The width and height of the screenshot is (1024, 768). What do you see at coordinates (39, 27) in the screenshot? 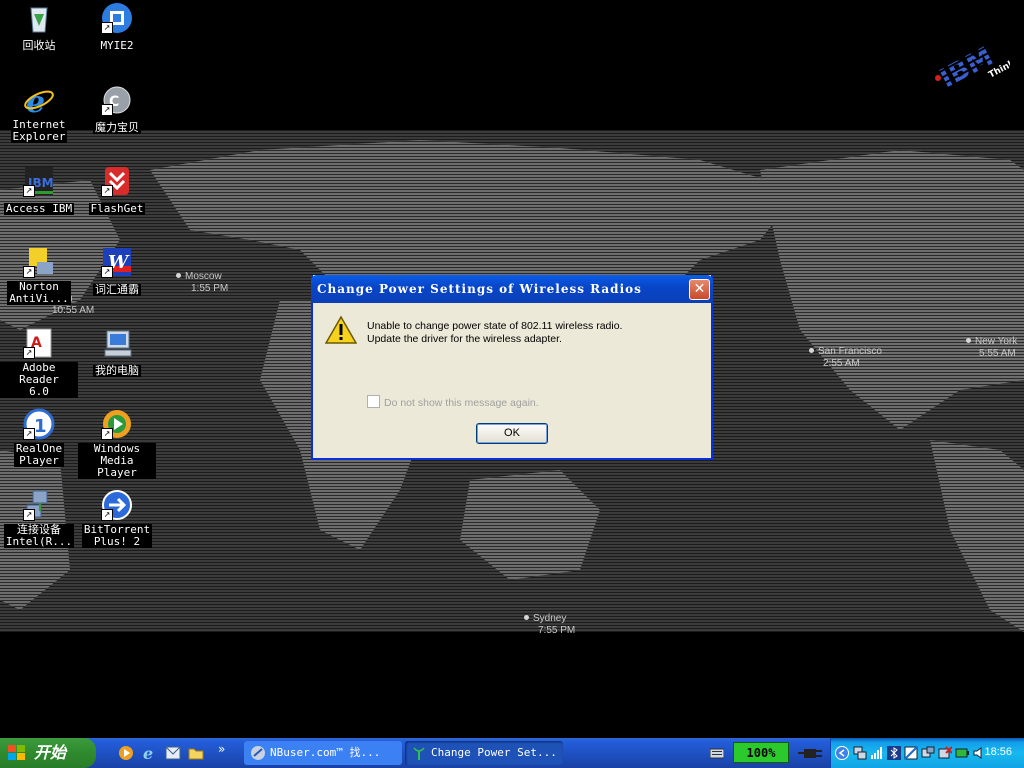
I see `desktop-icon-recycle-bin: 回收站` at bounding box center [39, 27].